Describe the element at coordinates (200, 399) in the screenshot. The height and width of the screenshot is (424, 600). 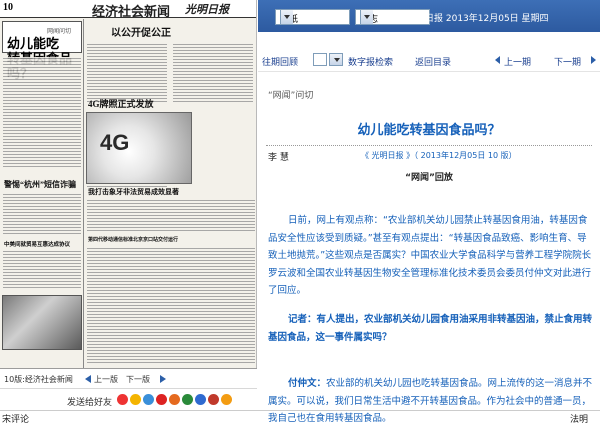
I see `baidu-icon` at that location.